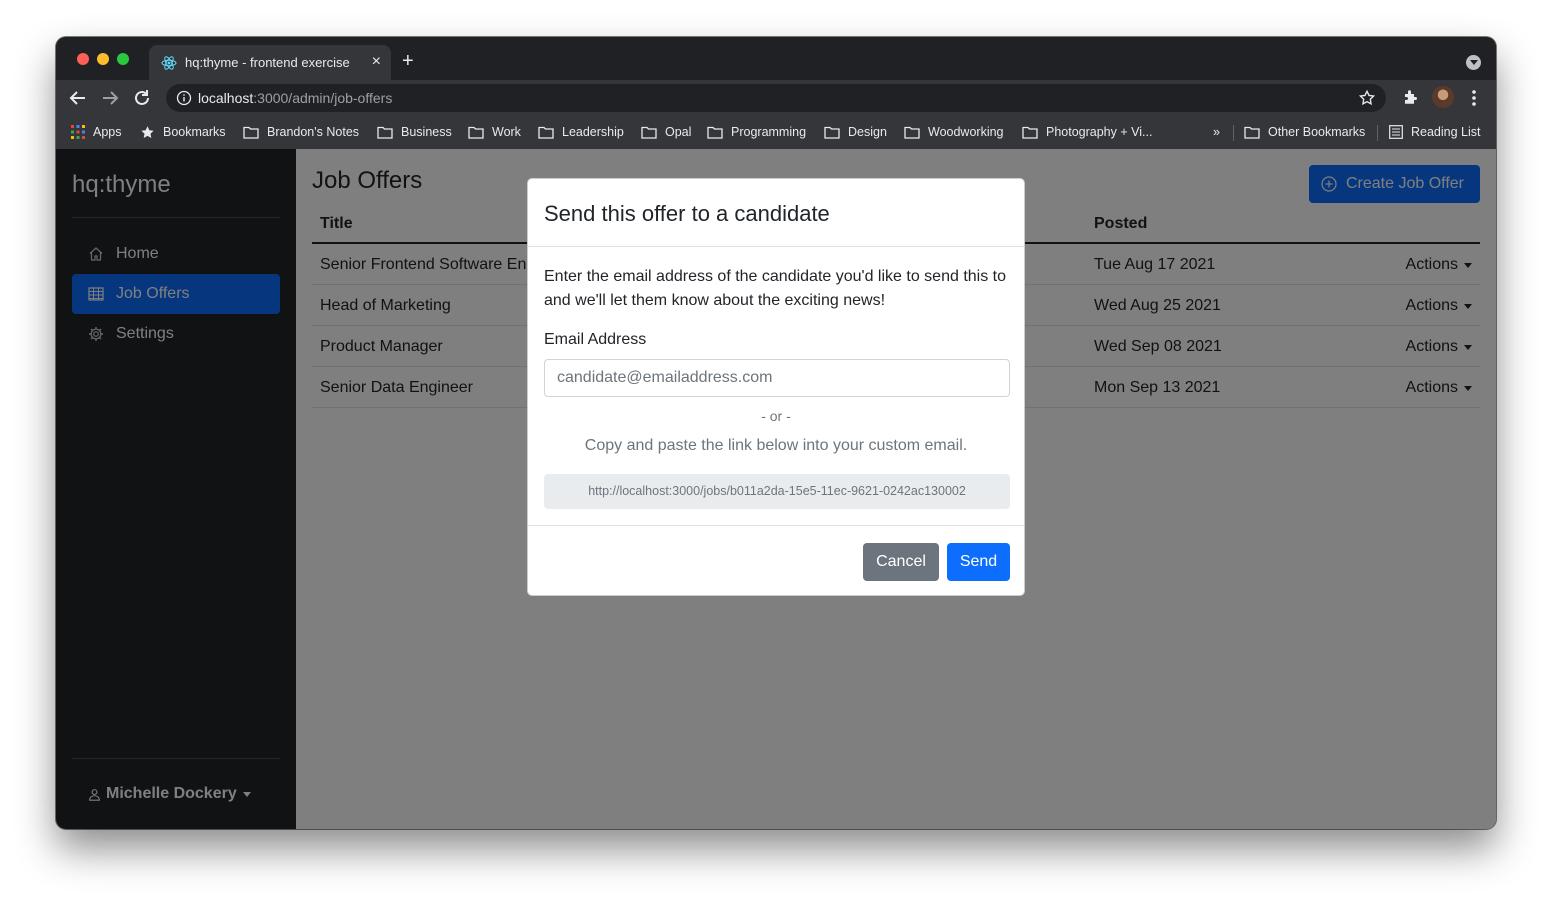  What do you see at coordinates (78, 132) in the screenshot?
I see `apps-grid-icon` at bounding box center [78, 132].